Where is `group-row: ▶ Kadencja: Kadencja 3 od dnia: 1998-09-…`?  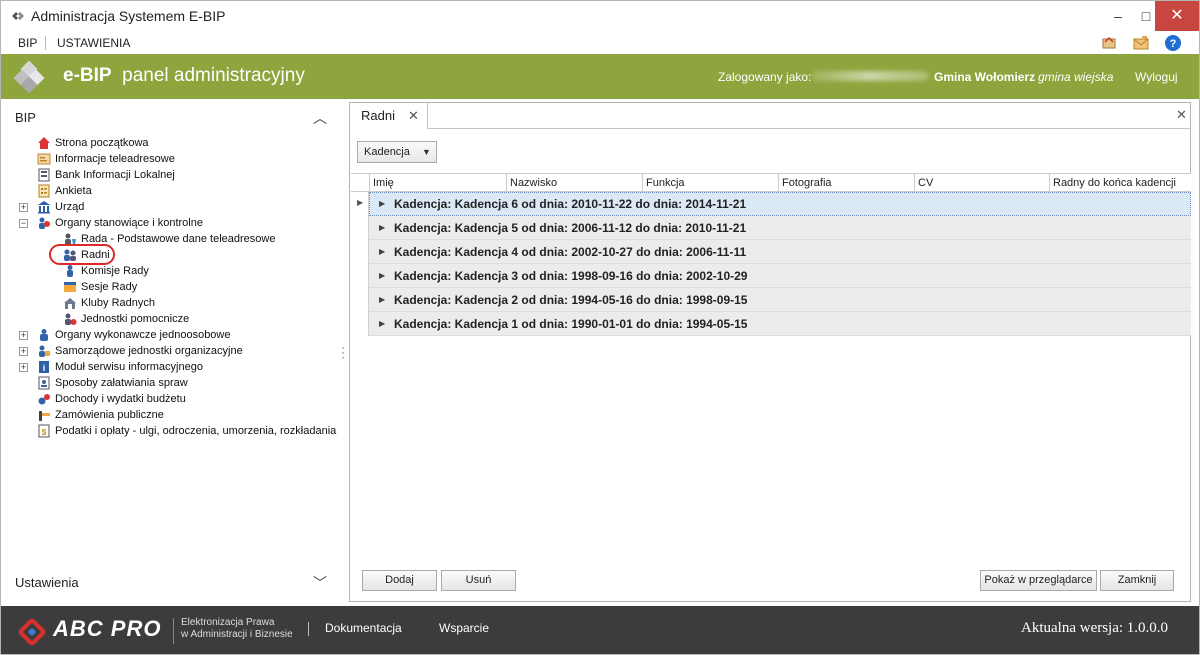 group-row: ▶ Kadencja: Kadencja 3 od dnia: 1998-09-… is located at coordinates (771, 276).